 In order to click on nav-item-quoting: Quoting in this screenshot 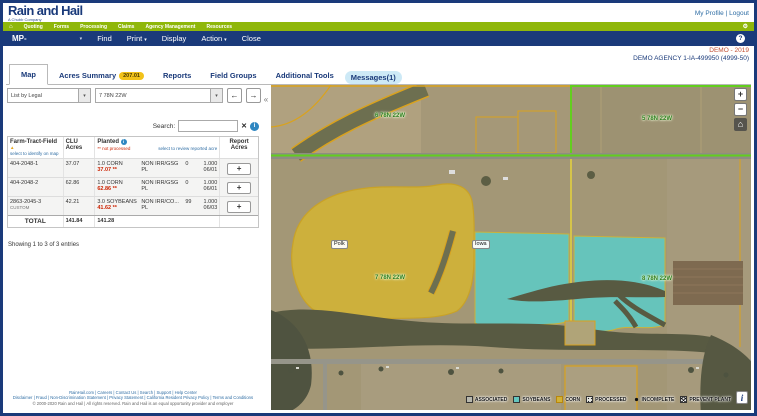, I will do `click(33, 27)`.